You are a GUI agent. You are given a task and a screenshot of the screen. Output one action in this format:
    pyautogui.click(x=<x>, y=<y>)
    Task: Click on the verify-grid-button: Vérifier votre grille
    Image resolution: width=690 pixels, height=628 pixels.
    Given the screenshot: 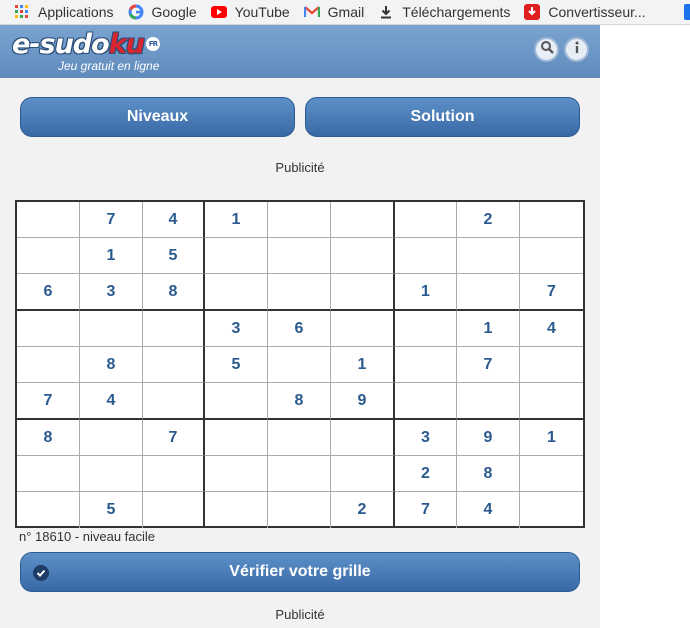 What is the action you would take?
    pyautogui.click(x=300, y=572)
    